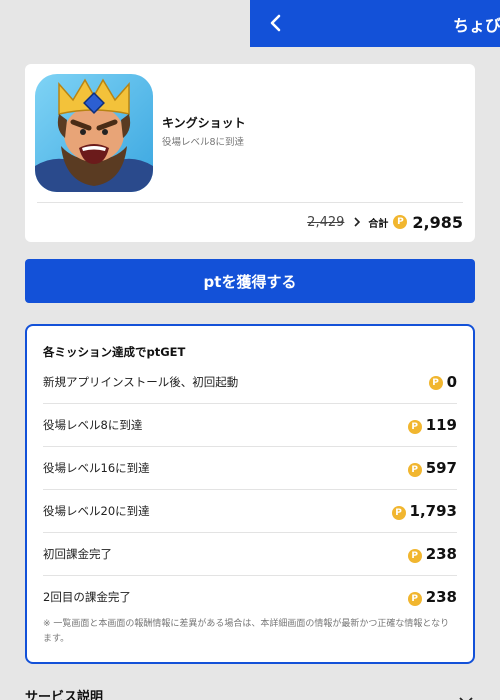  Describe the element at coordinates (250, 510) in the screenshot. I see `mission-row: 役場レベル20に到達 P 1,793` at that location.